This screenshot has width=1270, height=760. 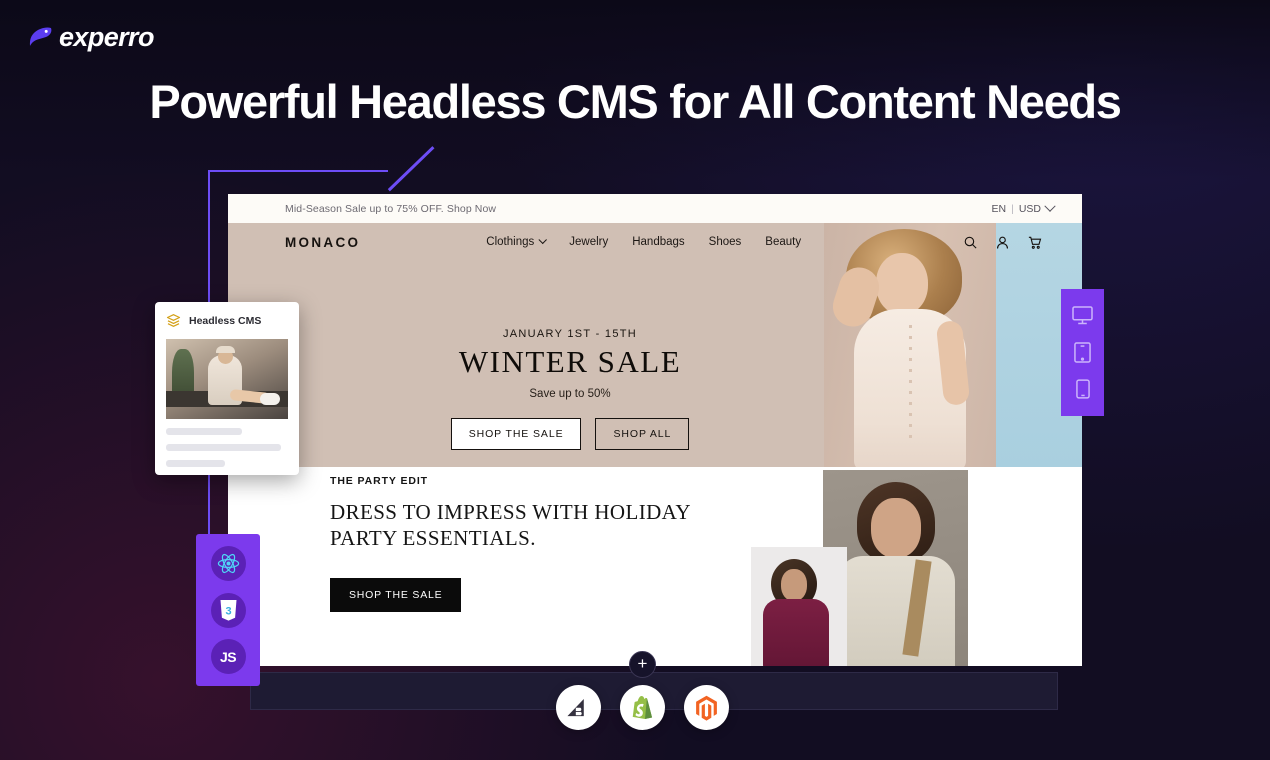 What do you see at coordinates (570, 361) in the screenshot?
I see `hero-title: WINTER SALE` at bounding box center [570, 361].